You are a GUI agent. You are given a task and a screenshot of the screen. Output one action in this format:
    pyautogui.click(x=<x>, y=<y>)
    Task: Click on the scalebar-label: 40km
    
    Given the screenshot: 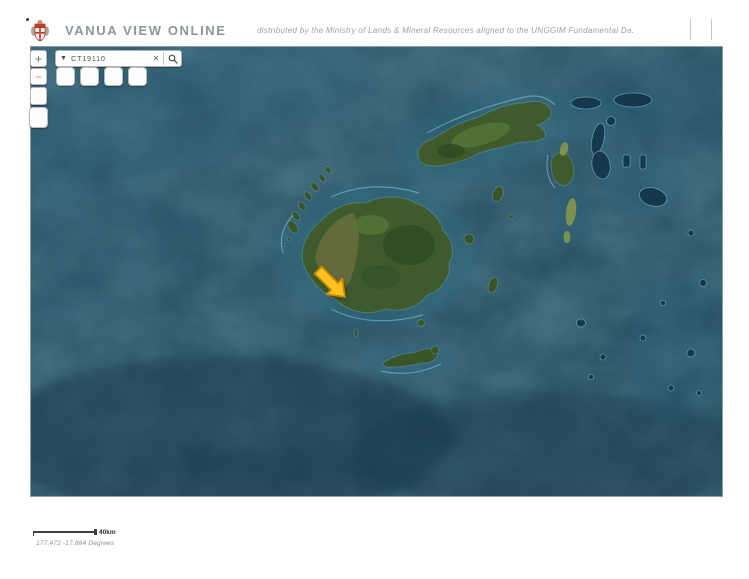 What is the action you would take?
    pyautogui.click(x=107, y=532)
    